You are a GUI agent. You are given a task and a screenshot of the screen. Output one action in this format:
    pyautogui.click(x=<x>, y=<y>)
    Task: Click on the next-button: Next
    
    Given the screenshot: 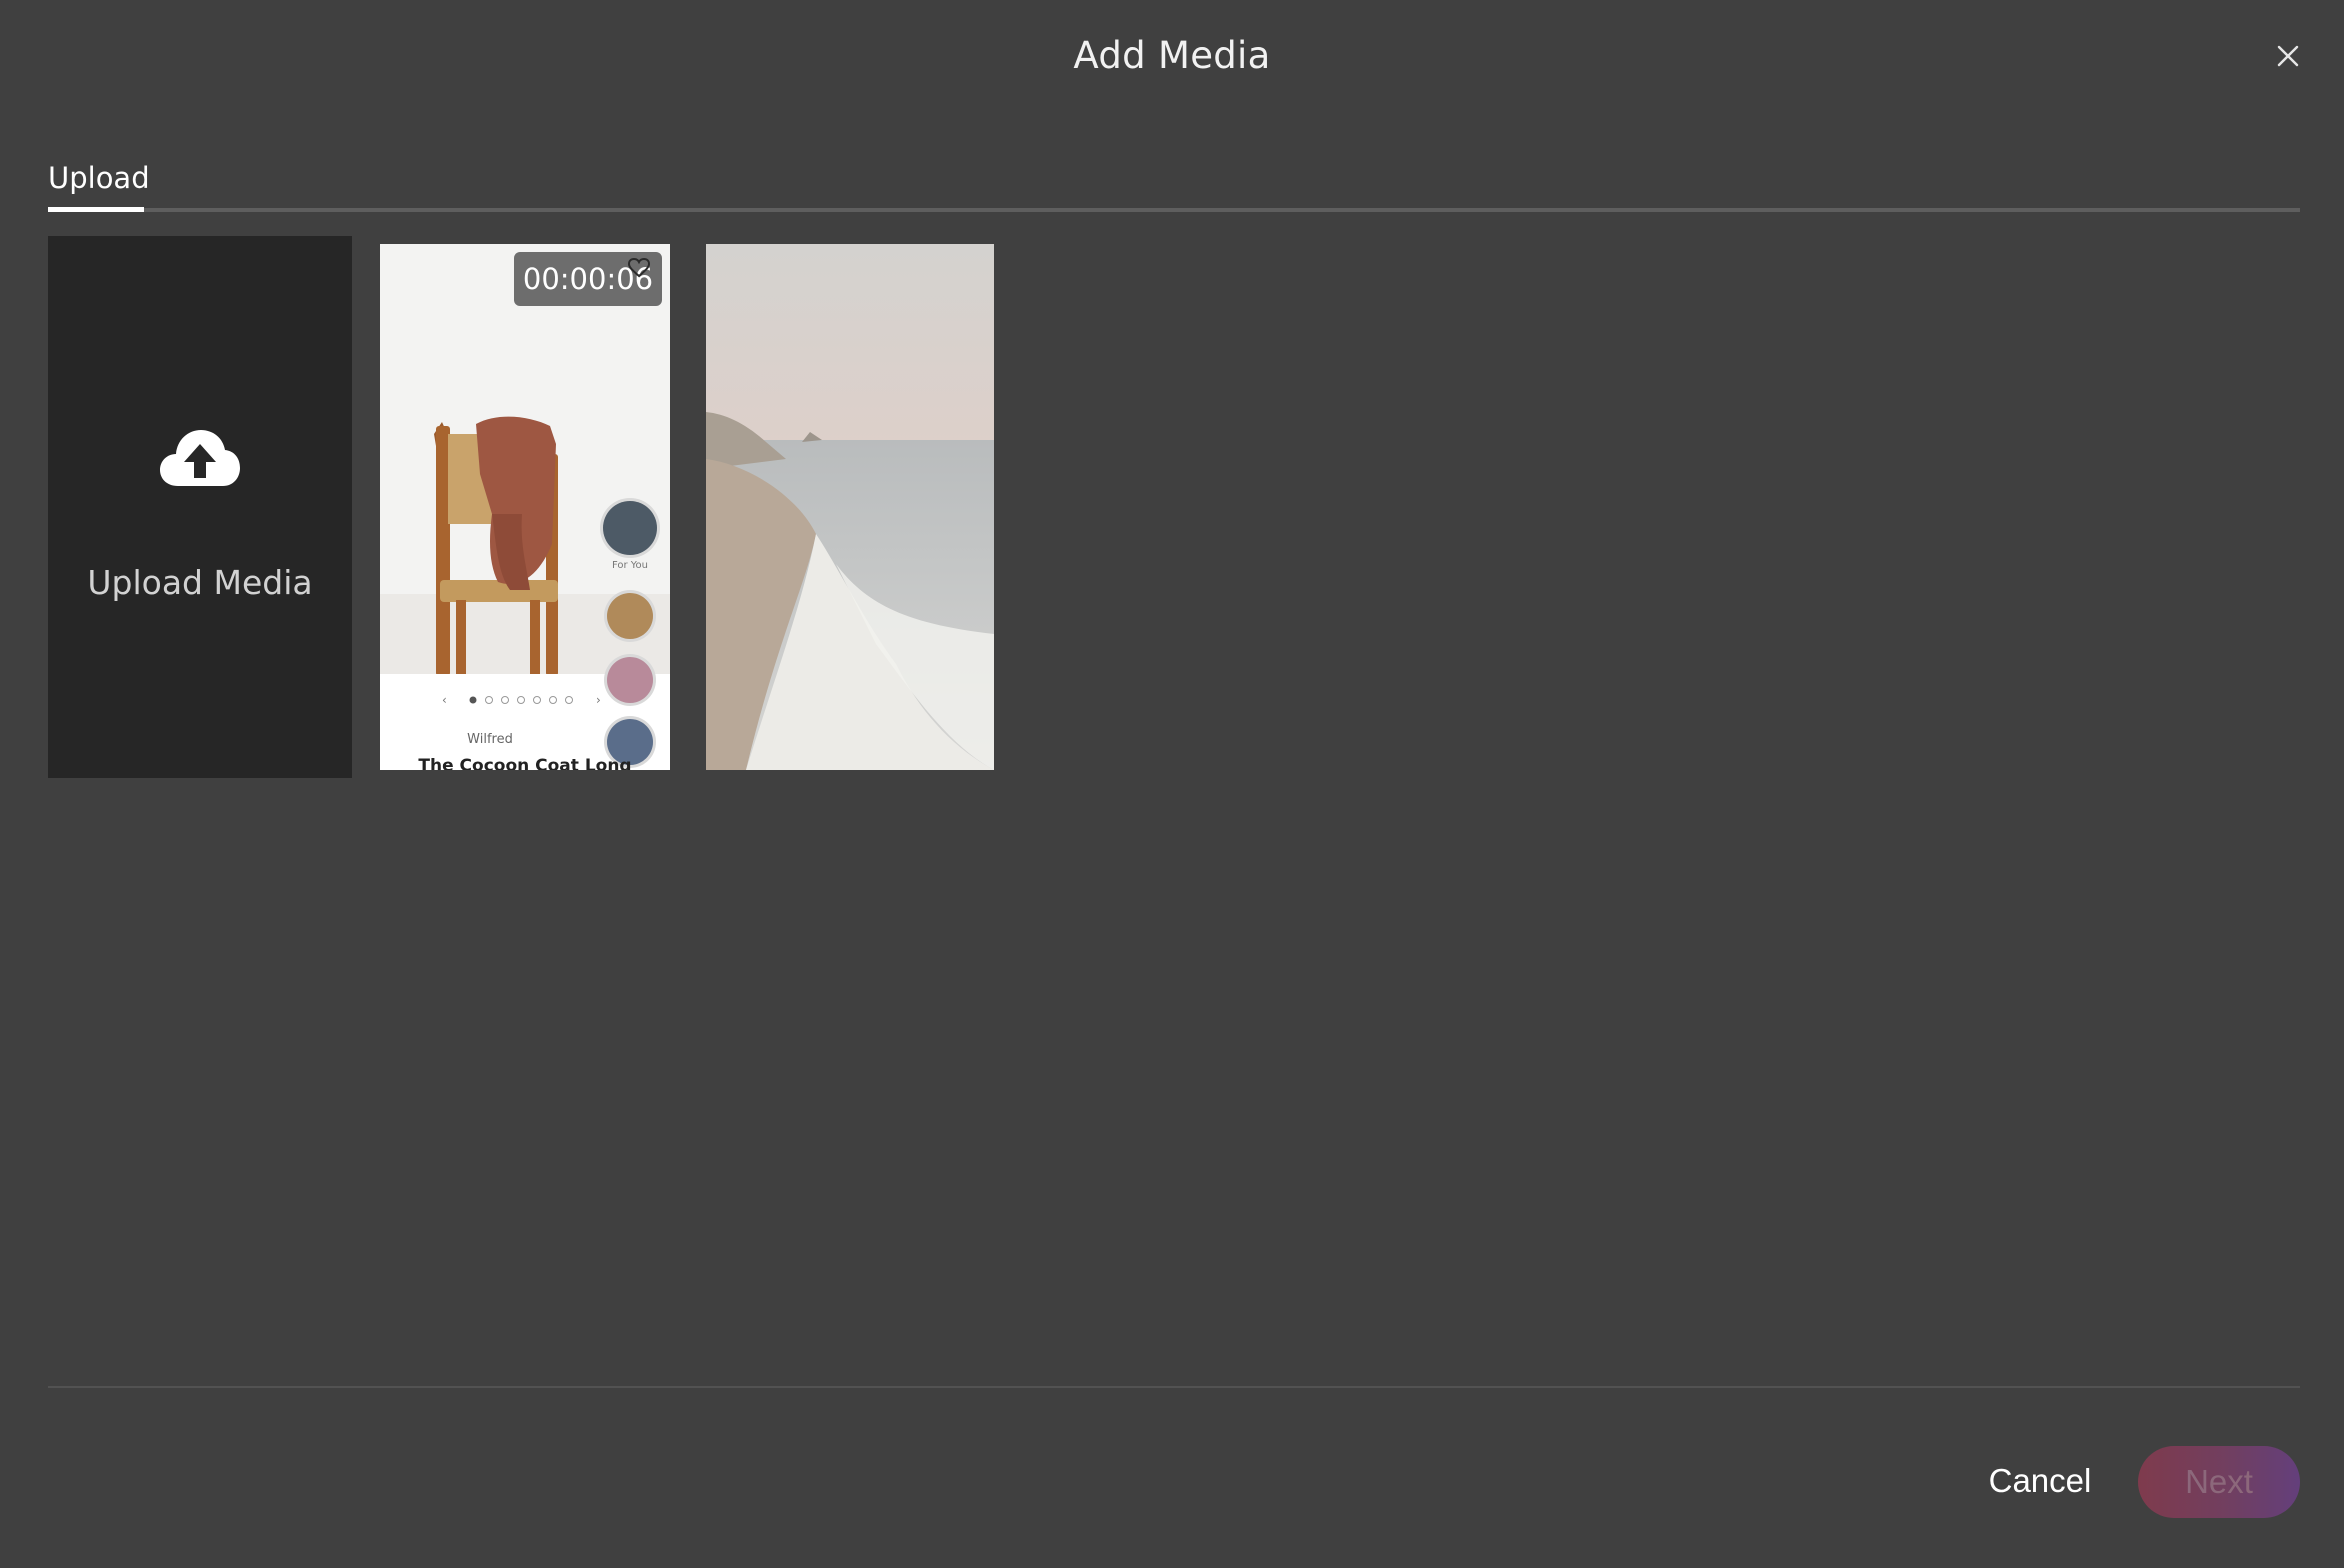 What is the action you would take?
    pyautogui.click(x=2219, y=1482)
    